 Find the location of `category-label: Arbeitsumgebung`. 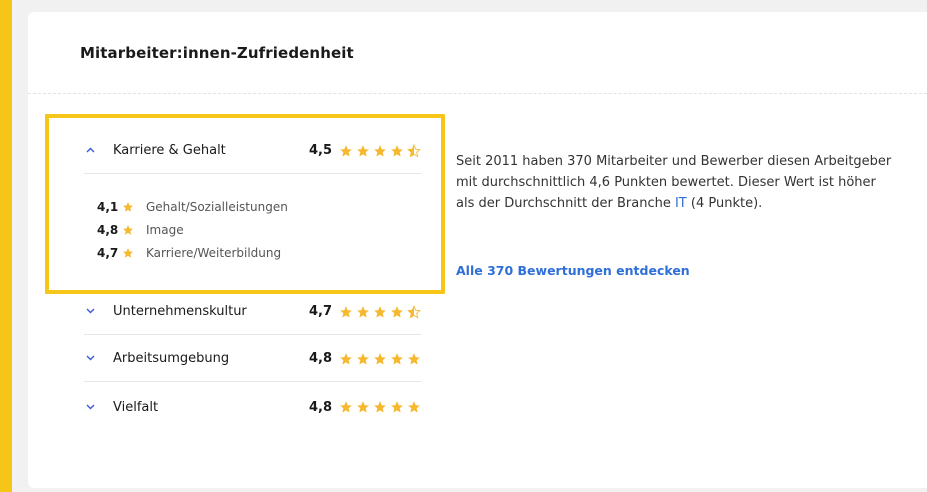

category-label: Arbeitsumgebung is located at coordinates (171, 358).